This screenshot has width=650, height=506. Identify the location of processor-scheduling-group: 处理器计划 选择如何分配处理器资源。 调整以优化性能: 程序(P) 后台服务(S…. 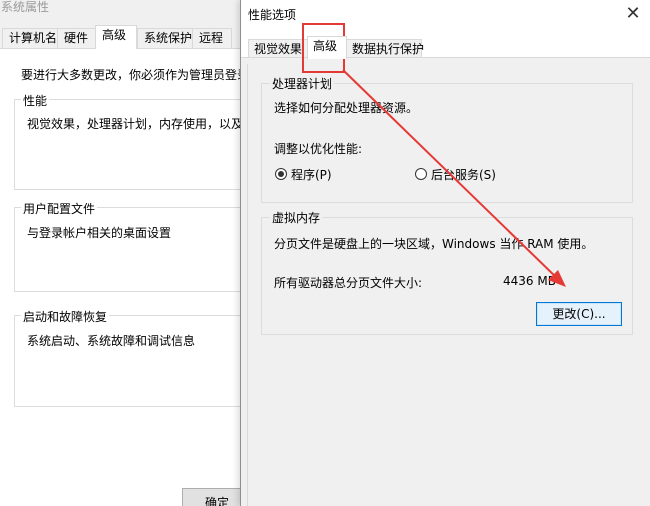
(447, 139).